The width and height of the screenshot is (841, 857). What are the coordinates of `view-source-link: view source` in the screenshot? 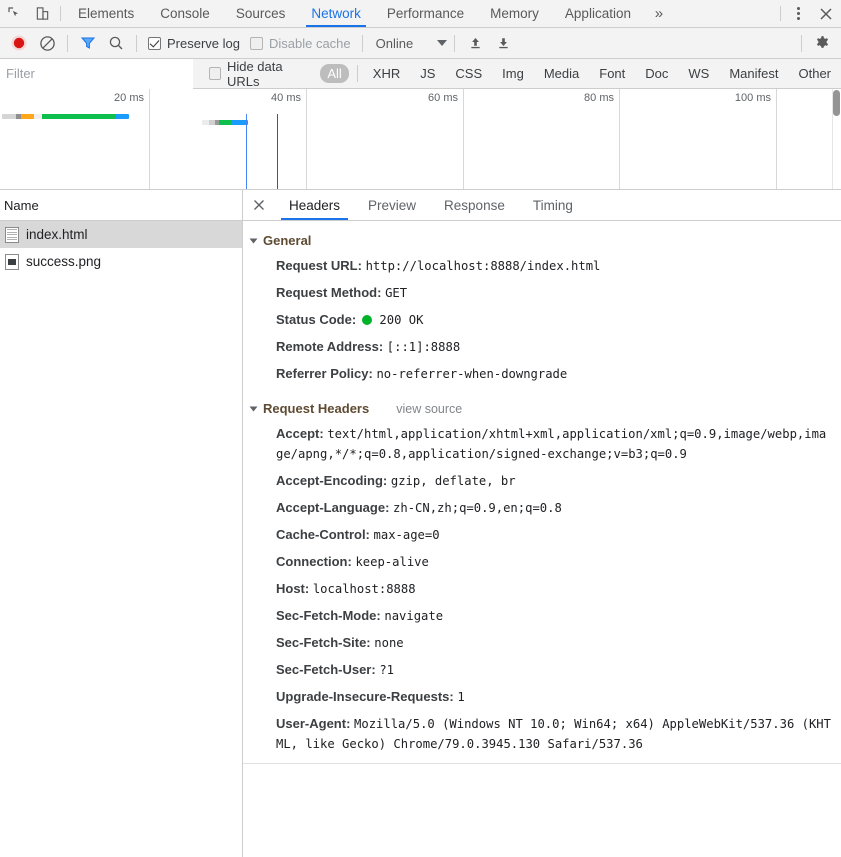 It's located at (429, 409).